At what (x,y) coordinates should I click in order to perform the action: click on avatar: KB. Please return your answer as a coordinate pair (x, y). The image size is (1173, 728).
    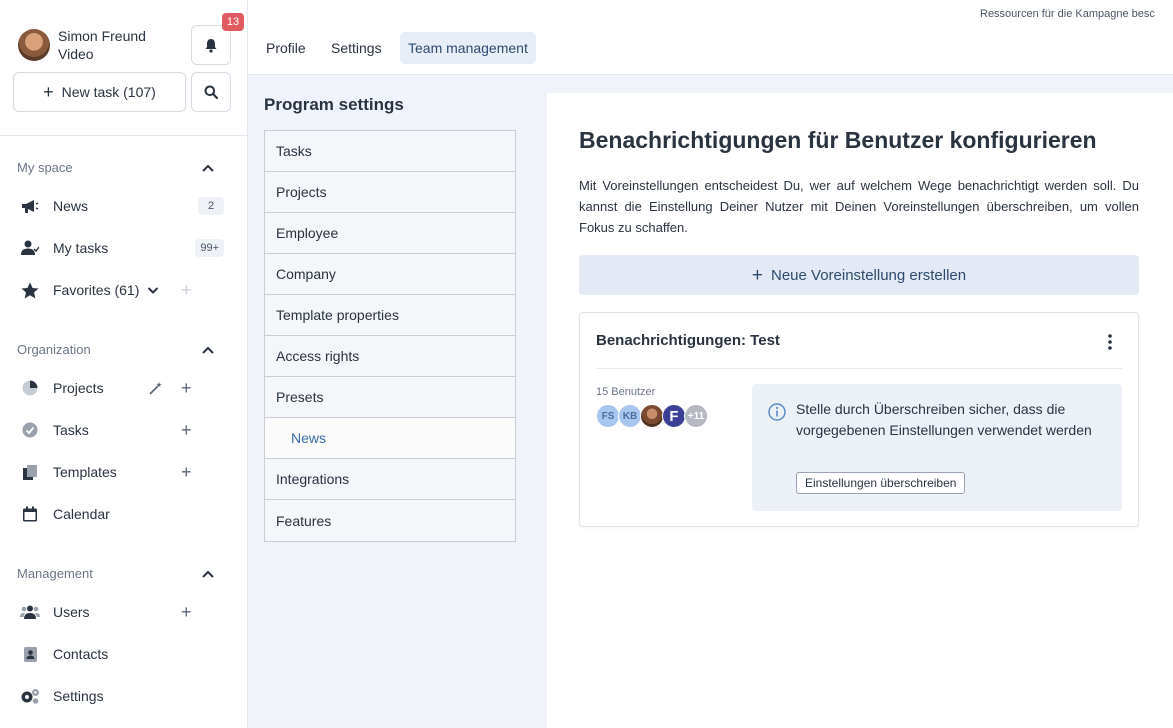
    Looking at the image, I should click on (630, 416).